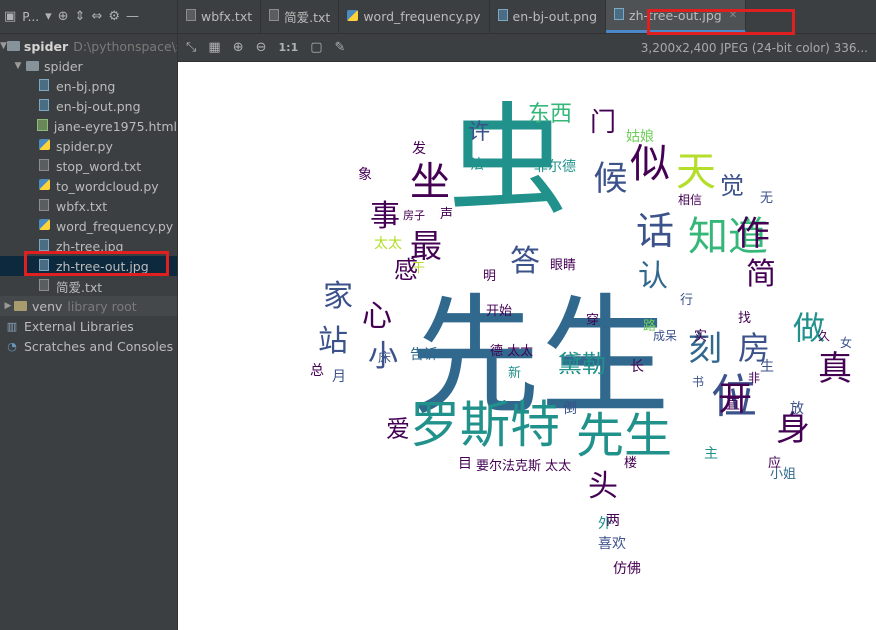  Describe the element at coordinates (80, 16) in the screenshot. I see `expand-all-icon: ⇕` at that location.